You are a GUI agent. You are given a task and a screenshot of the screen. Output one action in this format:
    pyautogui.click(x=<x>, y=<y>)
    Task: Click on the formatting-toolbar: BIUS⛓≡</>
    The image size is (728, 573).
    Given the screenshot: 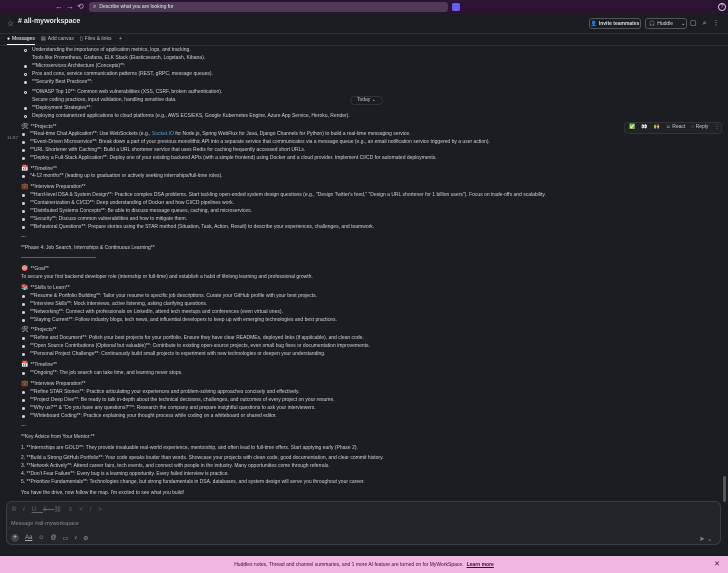 What is the action you would take?
    pyautogui.click(x=60, y=509)
    